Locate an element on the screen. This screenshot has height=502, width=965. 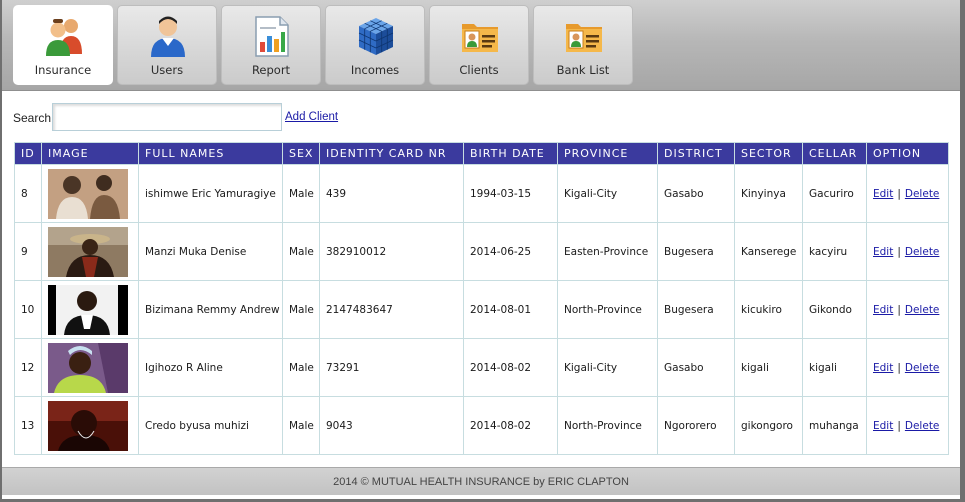
cell-identity-card: 2147483647 is located at coordinates (391, 309).